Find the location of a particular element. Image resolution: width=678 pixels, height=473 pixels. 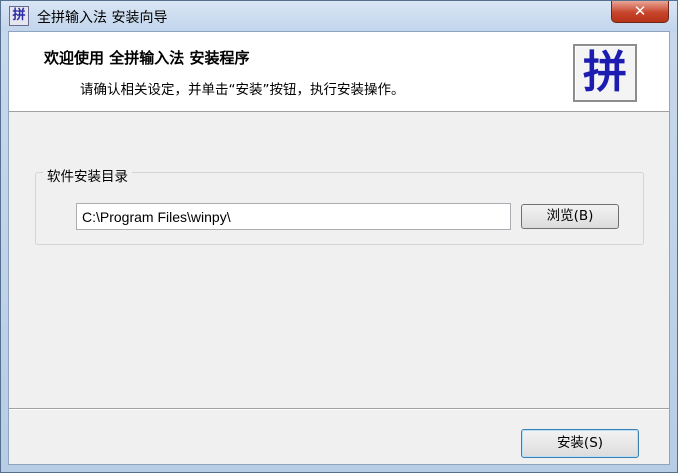

window-title: 全拼输入法 安装向导 is located at coordinates (102, 18).